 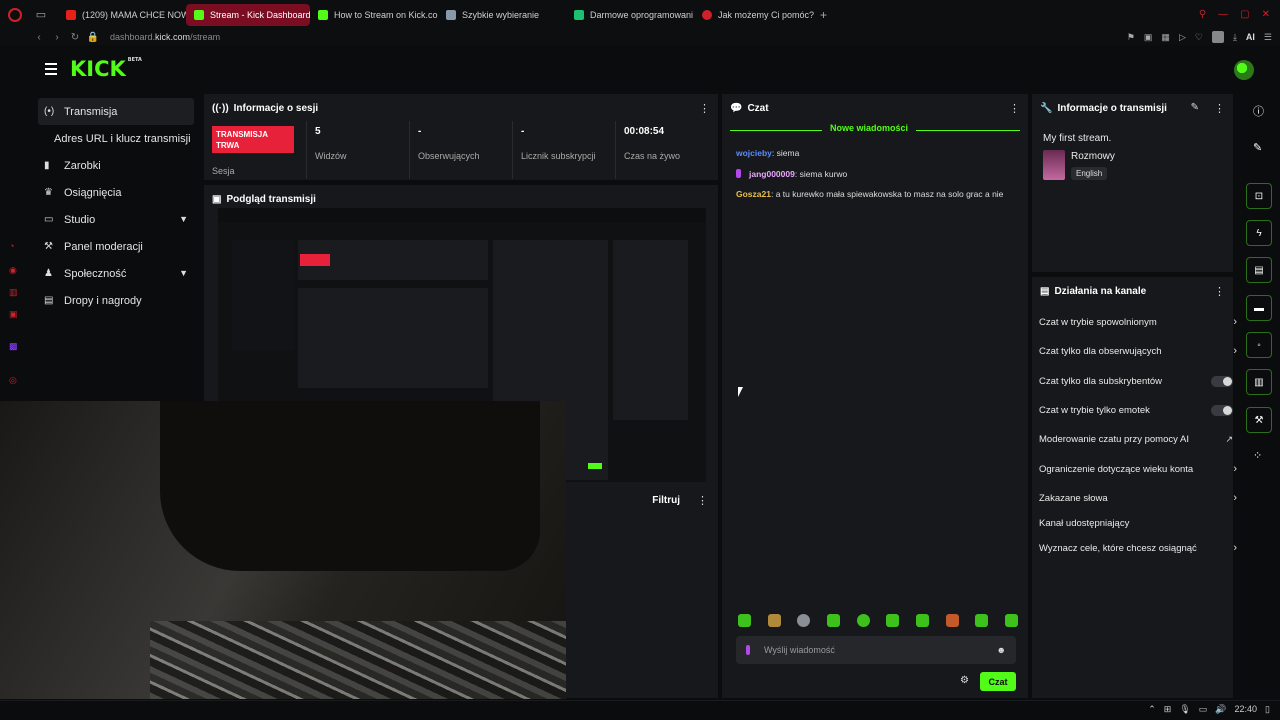 What do you see at coordinates (13, 292) in the screenshot?
I see `sidebar-icon: ▥` at bounding box center [13, 292].